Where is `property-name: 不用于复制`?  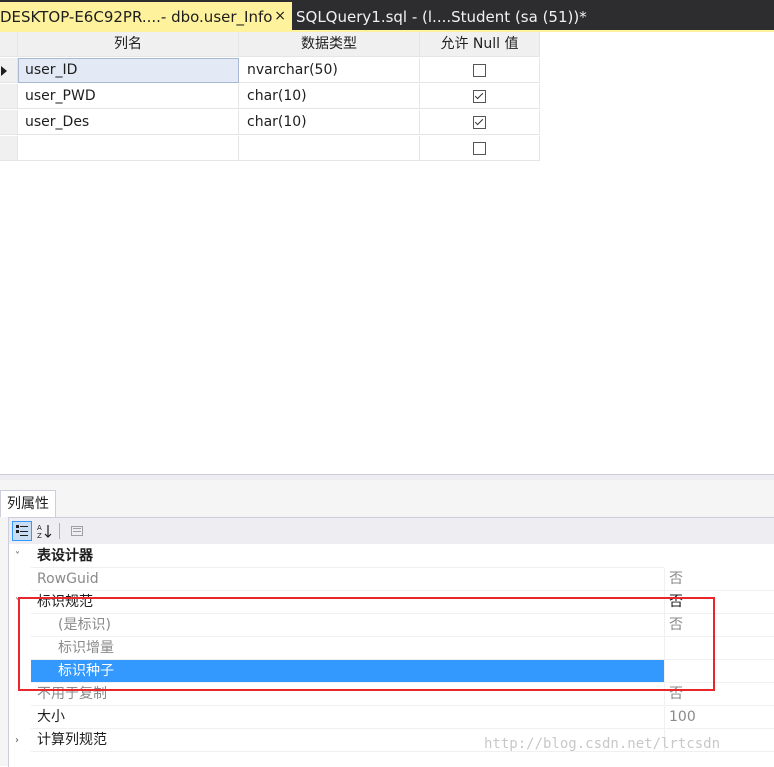 property-name: 不用于复制 is located at coordinates (347, 694).